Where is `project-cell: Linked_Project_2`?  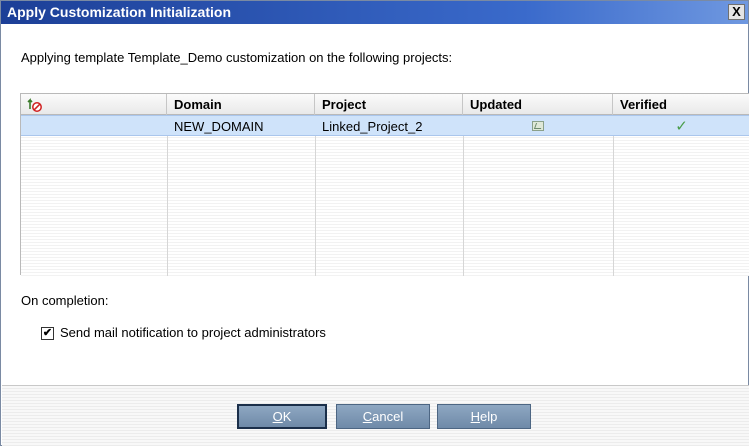
project-cell: Linked_Project_2 is located at coordinates (372, 126).